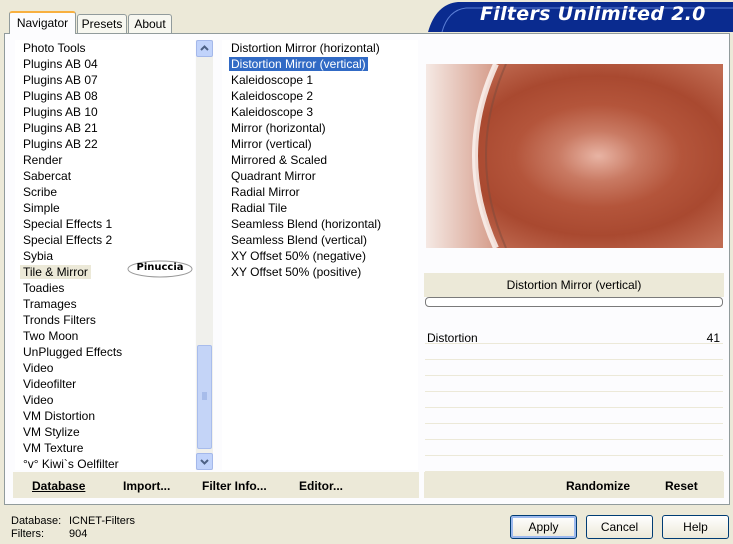 The height and width of the screenshot is (544, 733). I want to click on filter-item: Distortion Mirror (vertical), so click(320, 64).